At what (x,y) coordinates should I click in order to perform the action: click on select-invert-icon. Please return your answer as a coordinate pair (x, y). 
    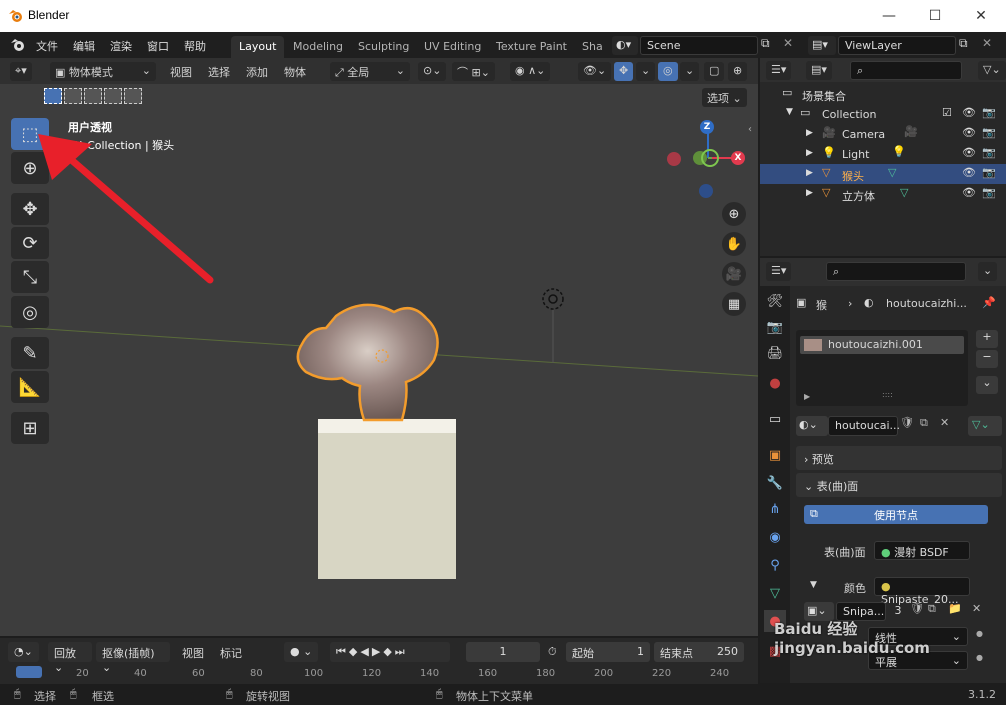
    Looking at the image, I should click on (113, 96).